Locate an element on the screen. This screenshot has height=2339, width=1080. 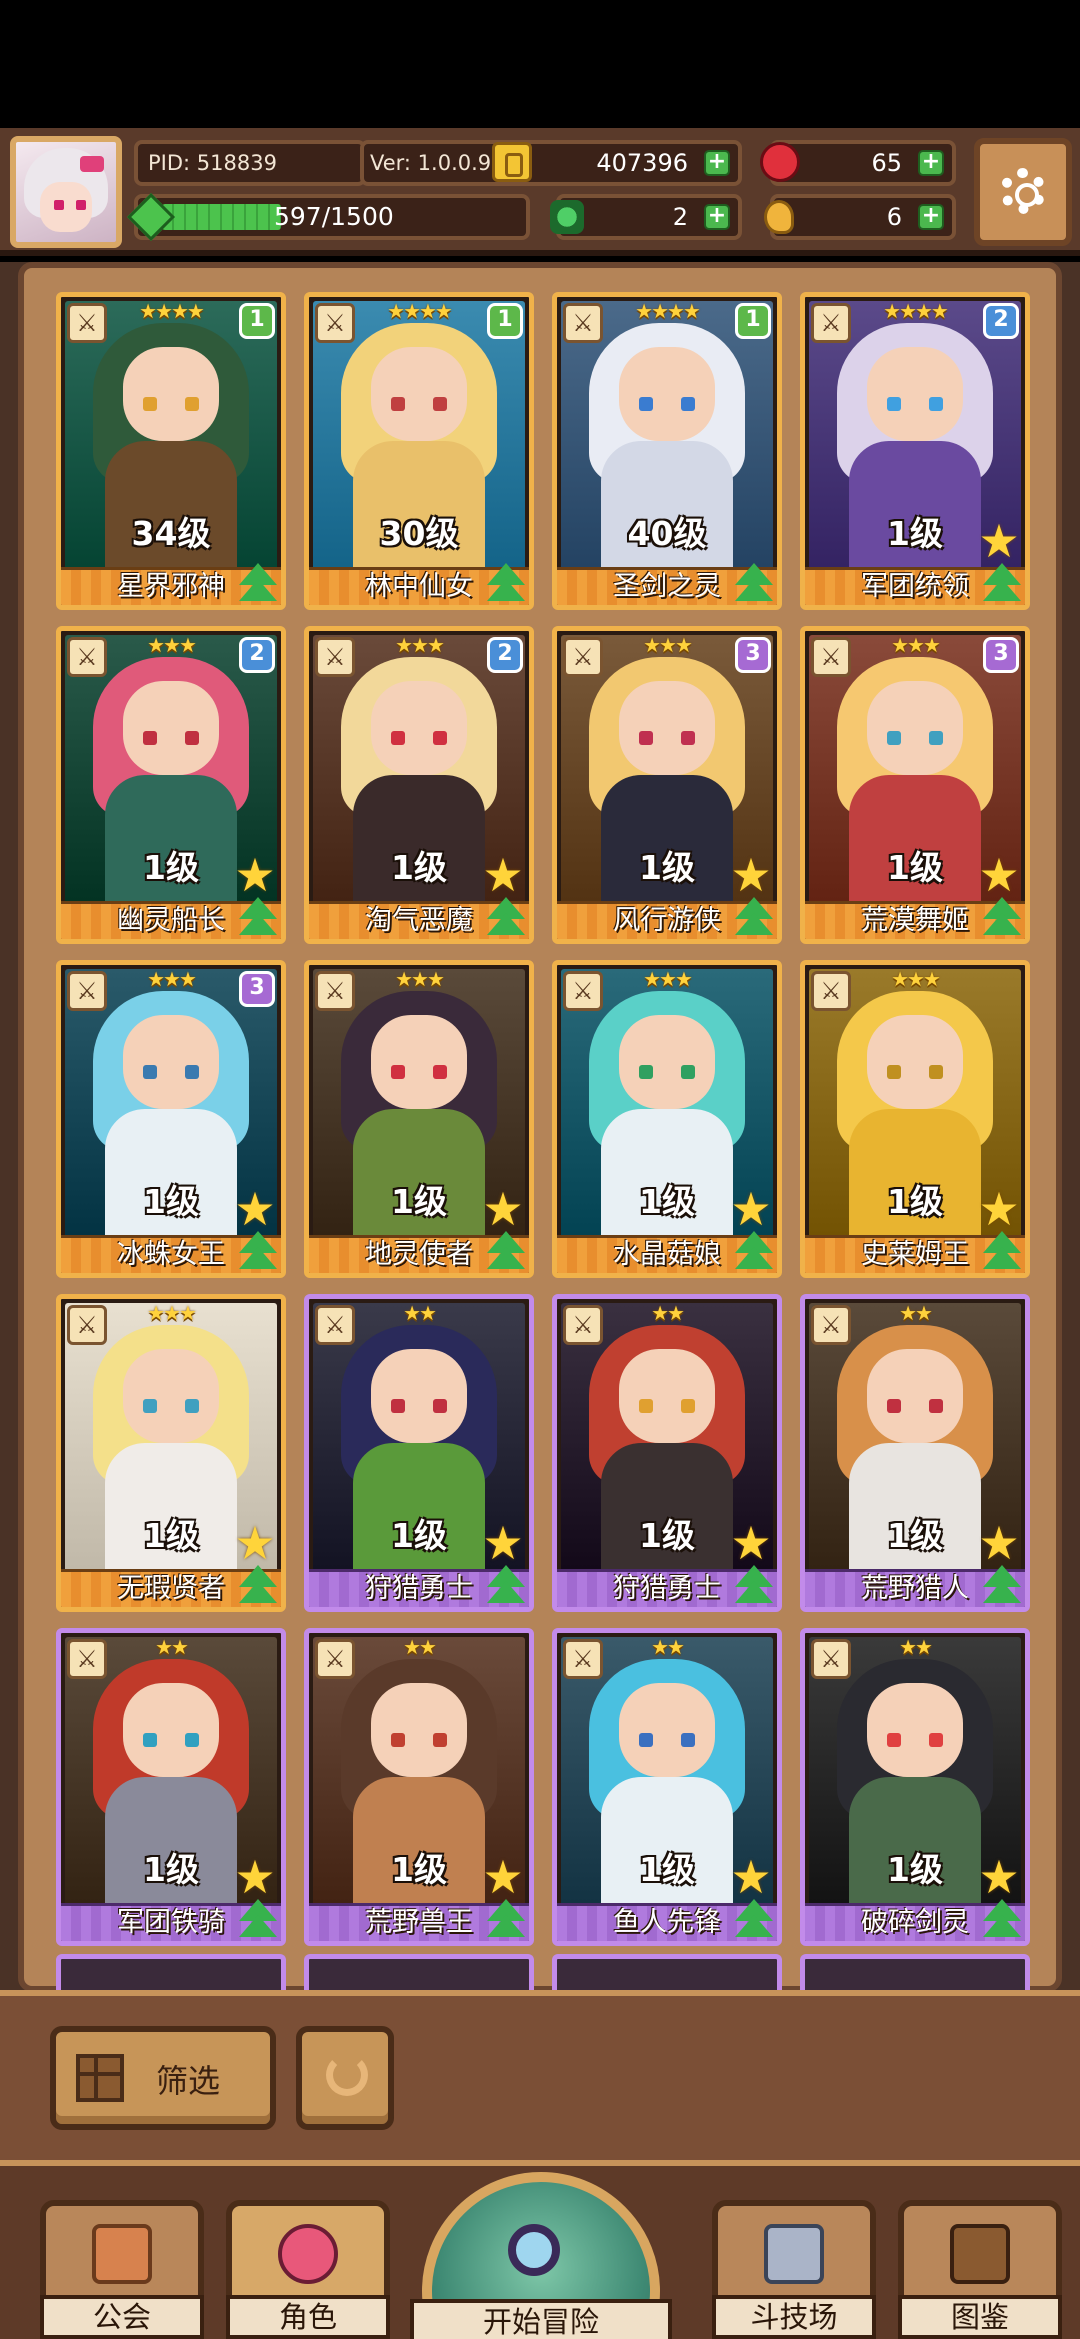
character-card: ⚔ ★★★ 3 1级 ★ 冰蛛女王 is located at coordinates (171, 1119).